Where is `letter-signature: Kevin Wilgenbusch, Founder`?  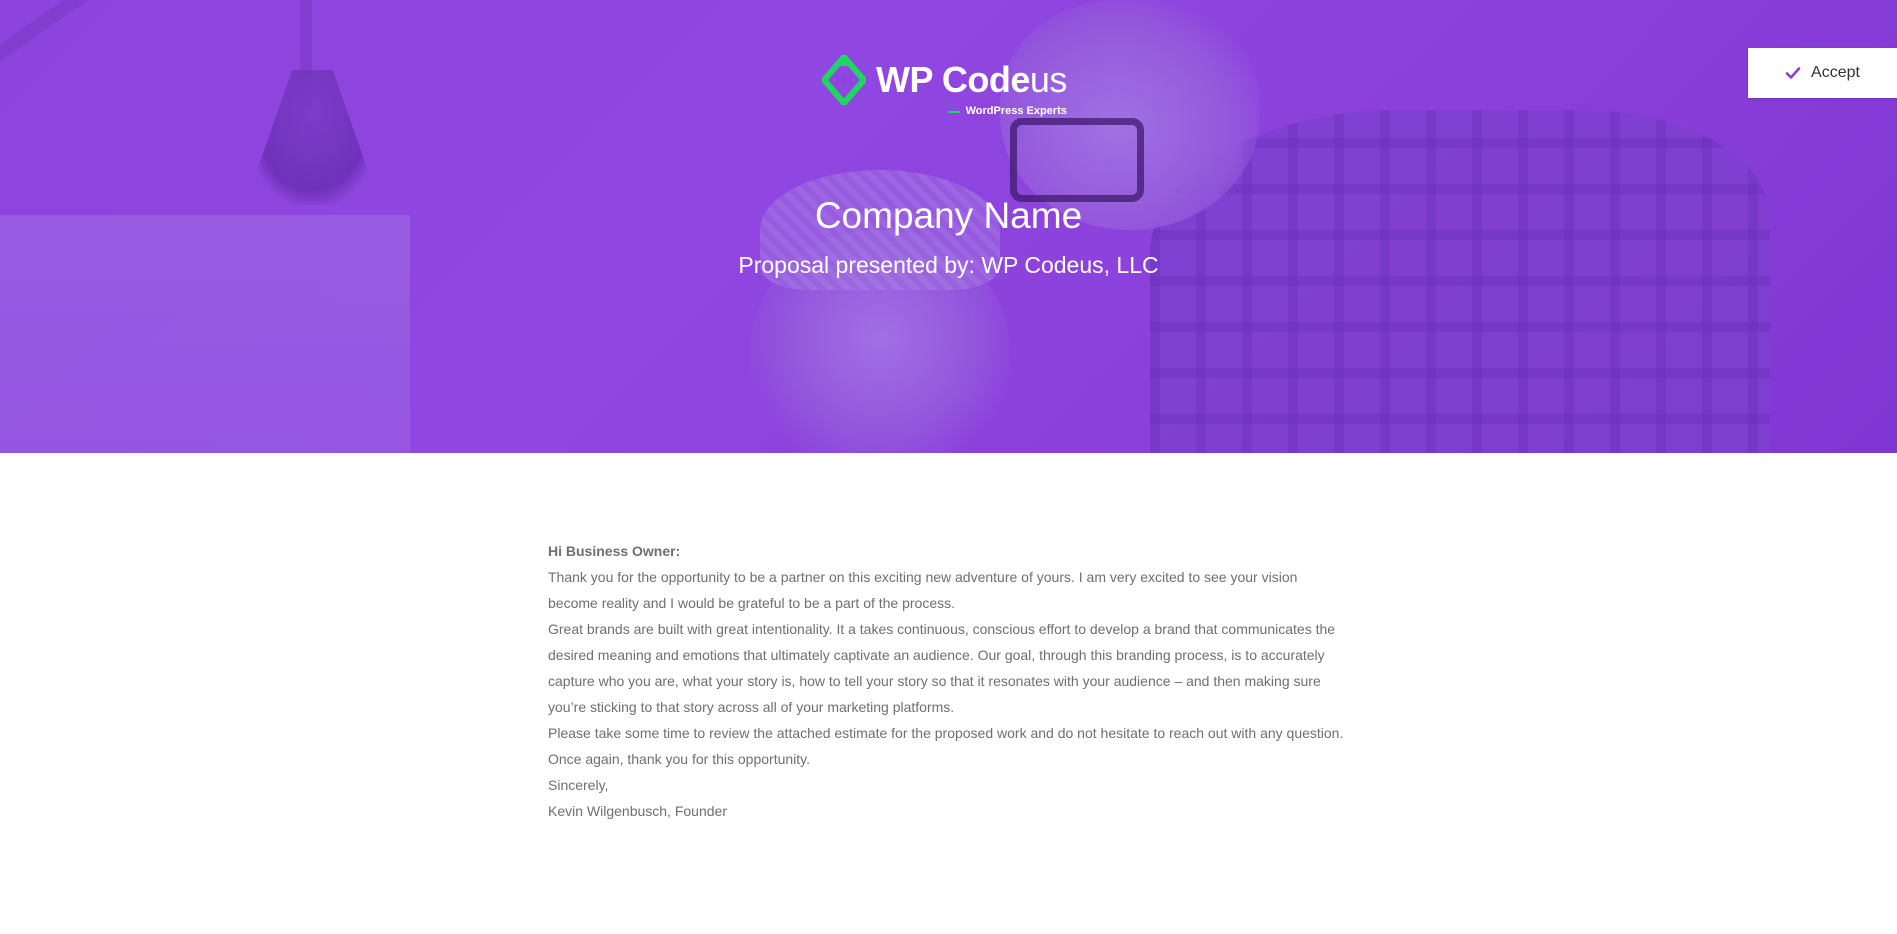
letter-signature: Kevin Wilgenbusch, Founder is located at coordinates (637, 811).